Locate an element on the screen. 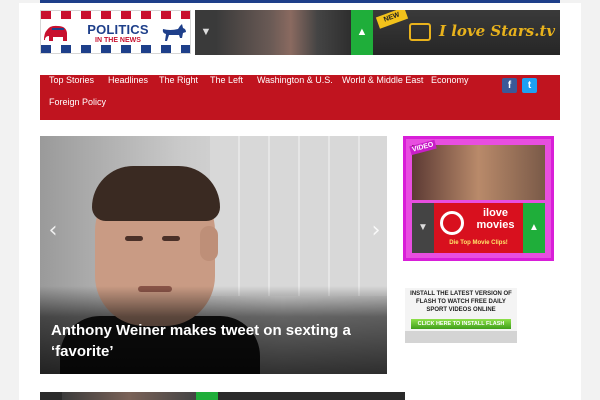  bottom-banner-photo is located at coordinates (129, 396).